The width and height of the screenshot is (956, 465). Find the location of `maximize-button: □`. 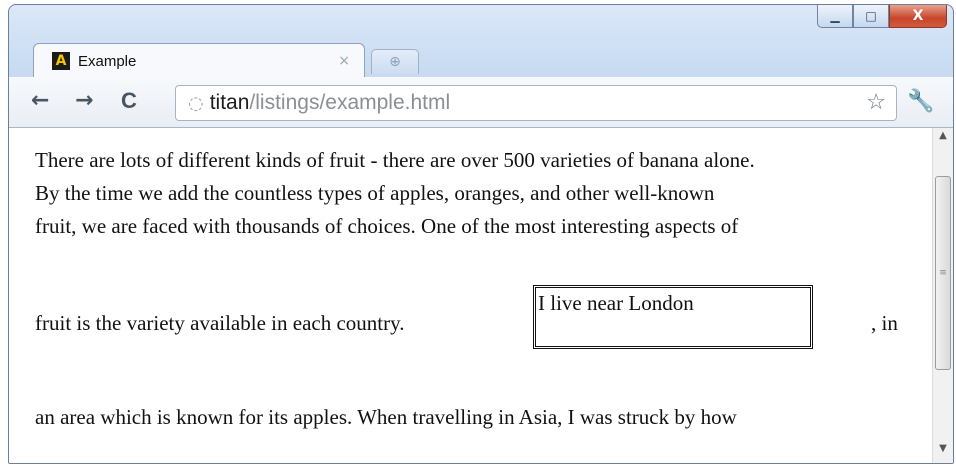

maximize-button: □ is located at coordinates (871, 16).